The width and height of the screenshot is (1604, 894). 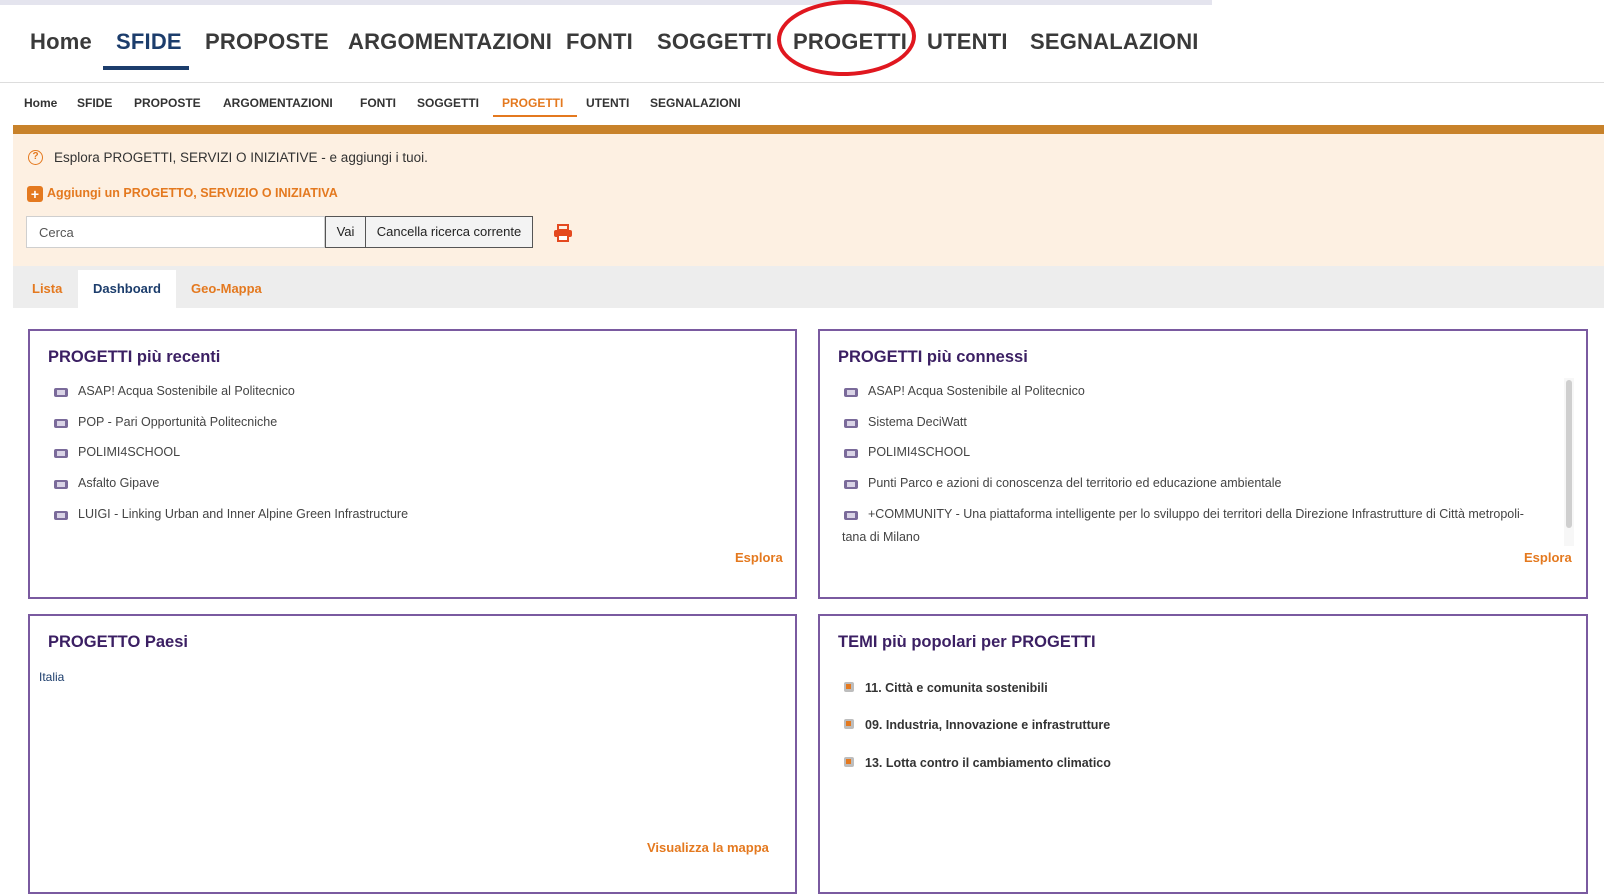 What do you see at coordinates (967, 642) in the screenshot?
I see `themes-title: TEMI più popolari per PROGETTI` at bounding box center [967, 642].